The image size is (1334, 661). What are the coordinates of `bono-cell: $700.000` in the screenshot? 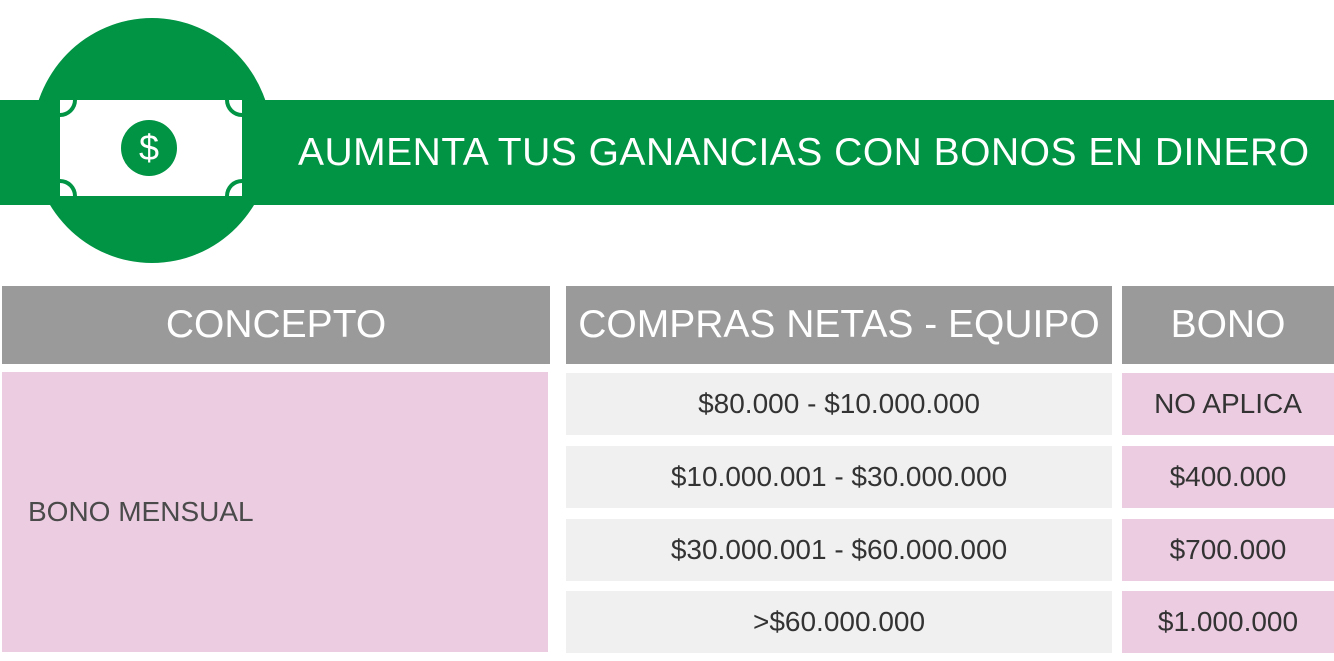 It's located at (1228, 550).